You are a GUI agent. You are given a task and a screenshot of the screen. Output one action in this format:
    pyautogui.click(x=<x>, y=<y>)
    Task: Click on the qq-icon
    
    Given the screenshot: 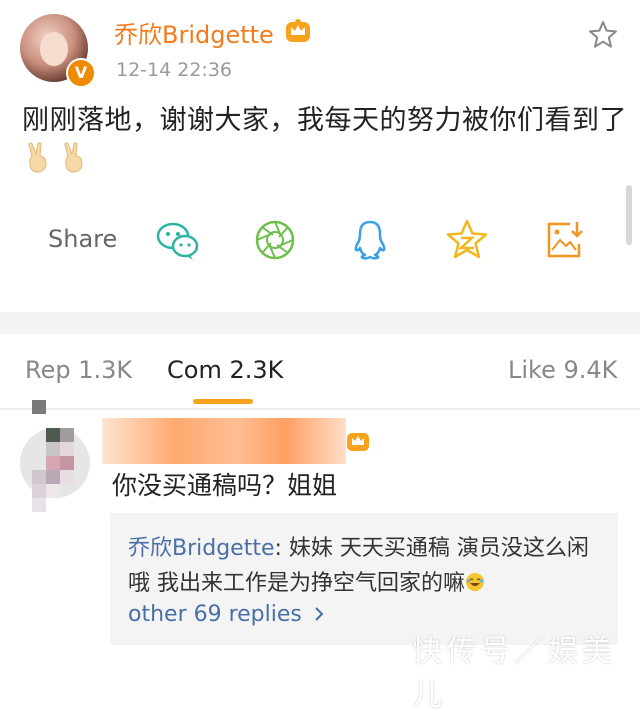 What is the action you would take?
    pyautogui.click(x=370, y=240)
    